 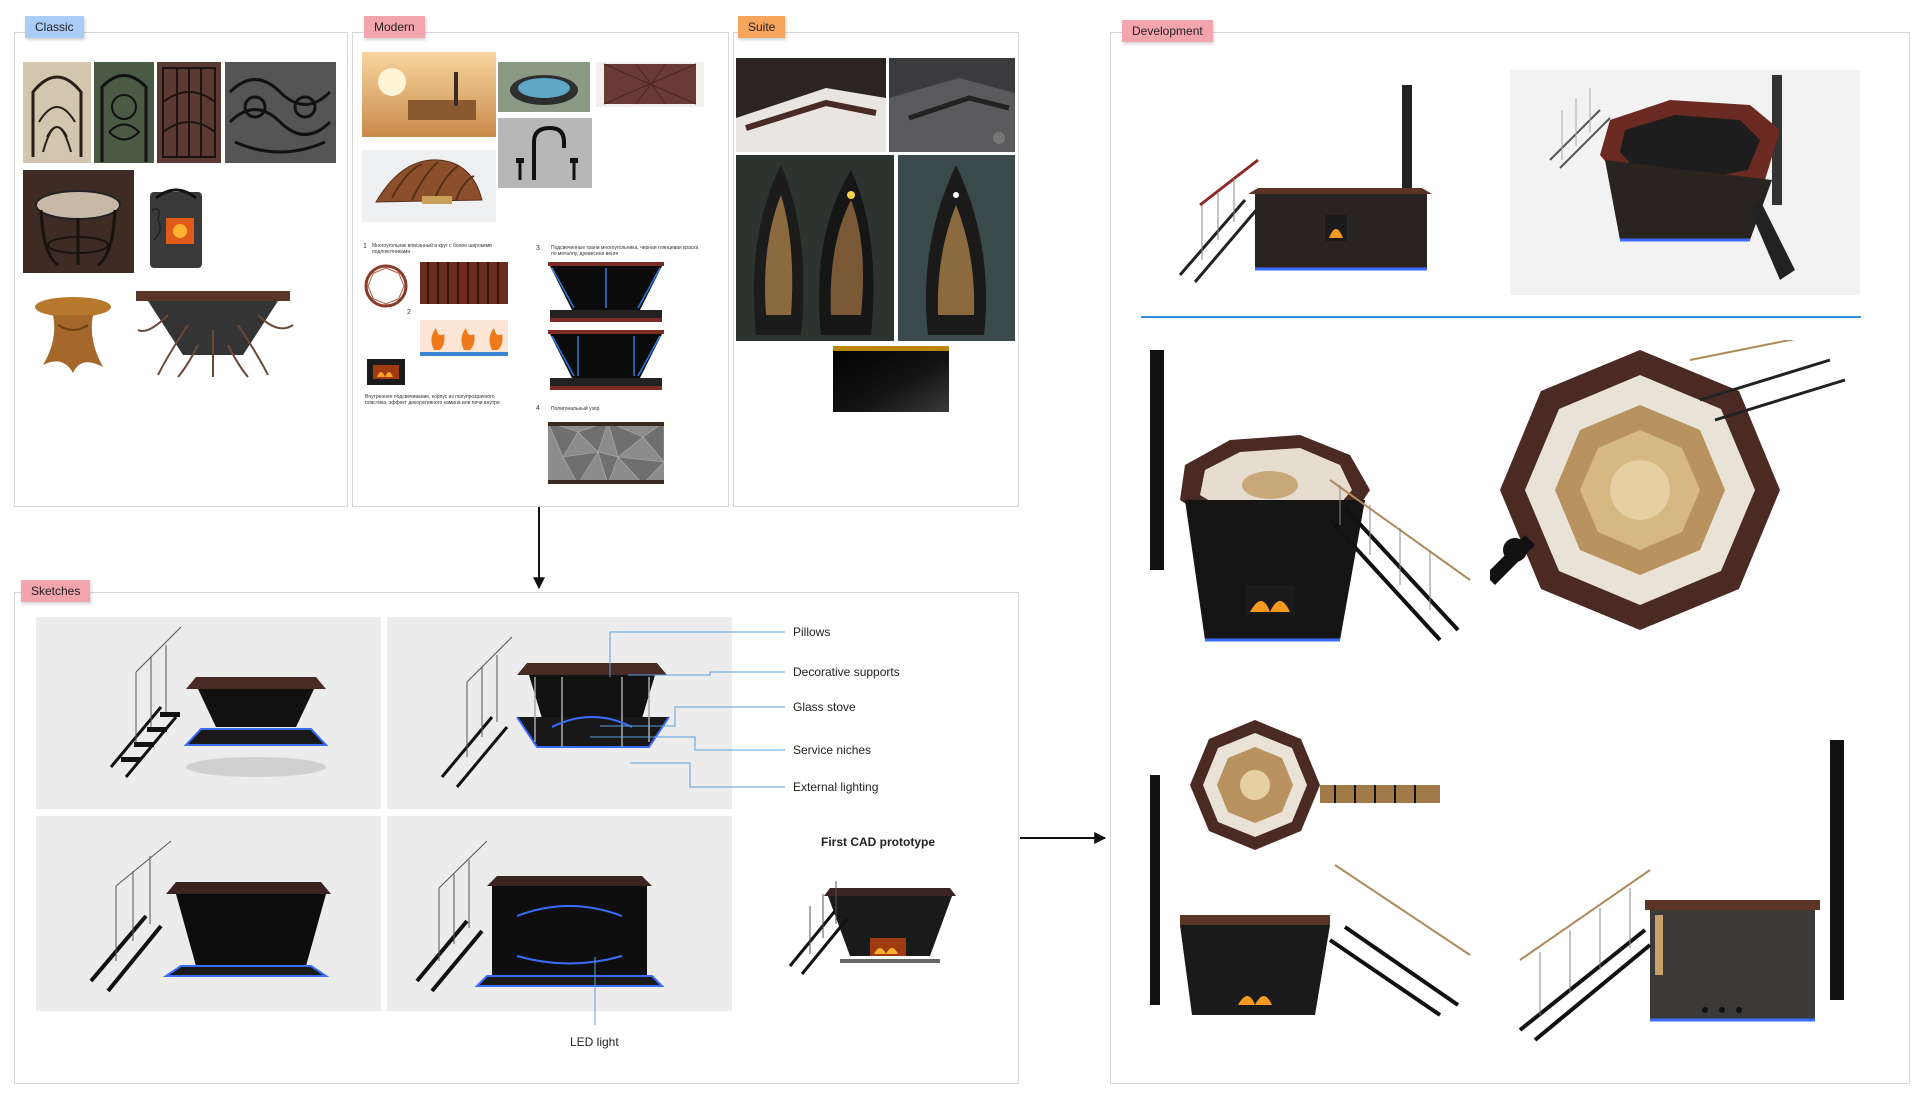 I want to click on flame-panel-diagram, so click(x=464, y=338).